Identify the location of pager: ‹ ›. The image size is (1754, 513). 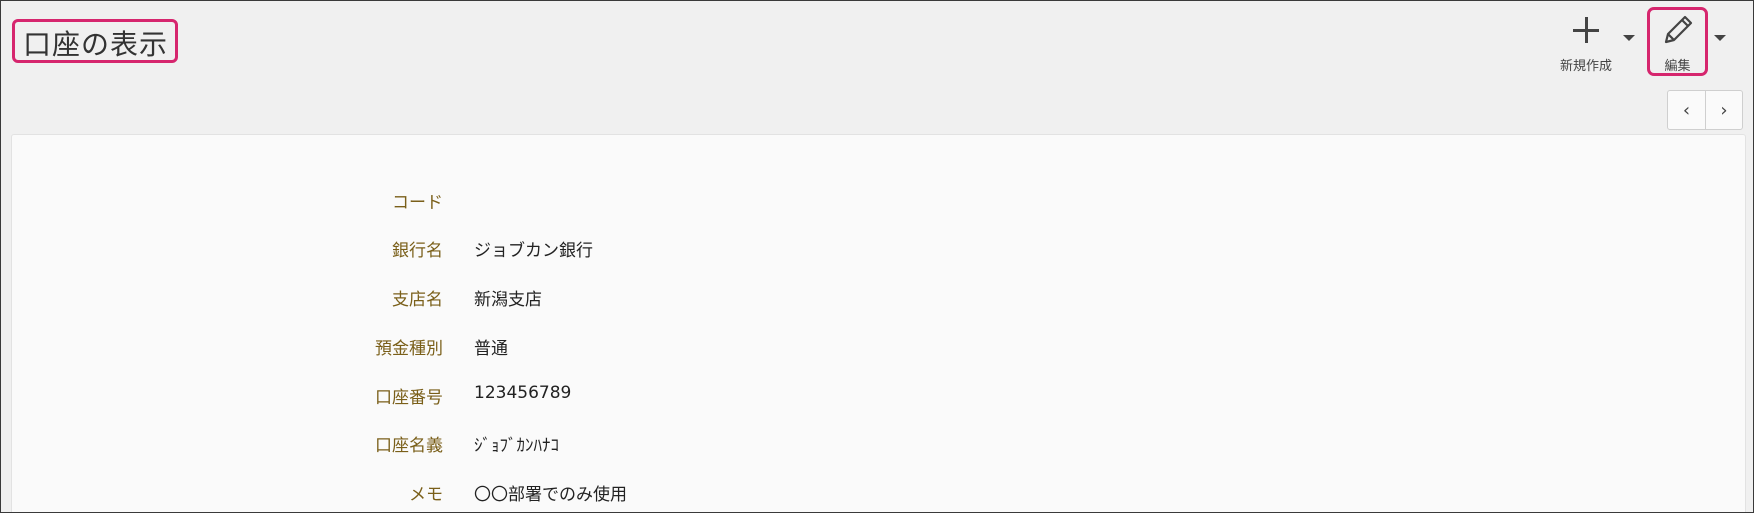
(1705, 110).